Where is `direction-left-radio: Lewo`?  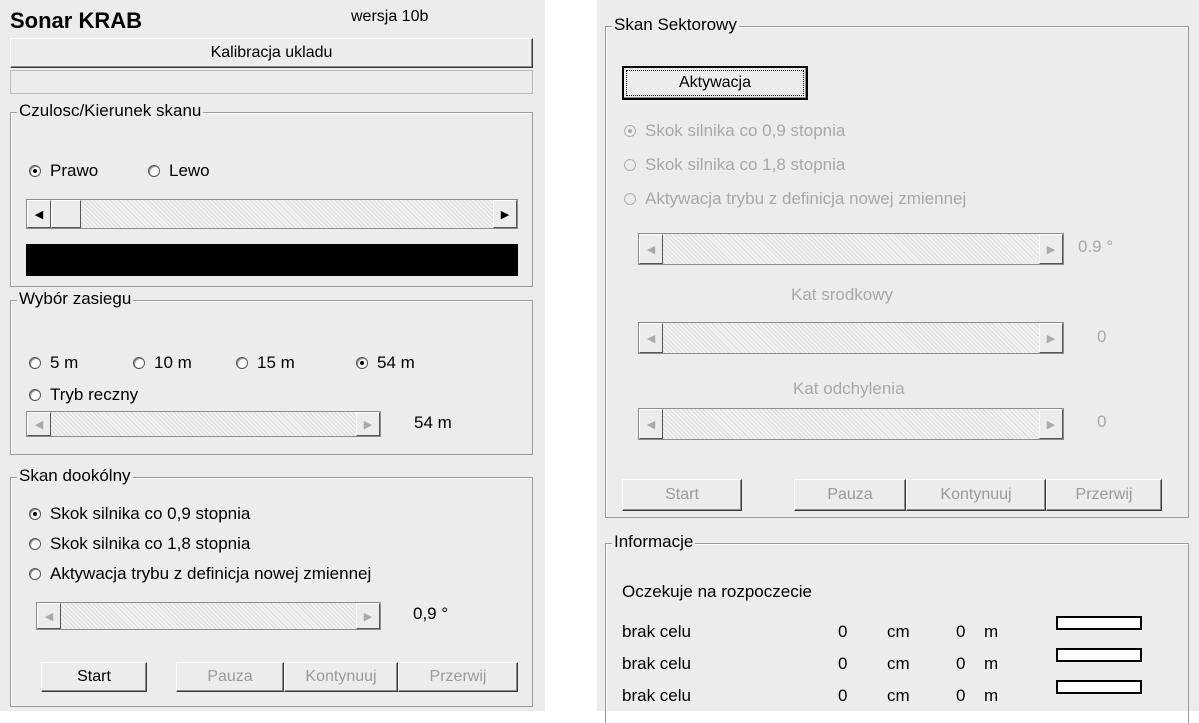
direction-left-radio: Lewo is located at coordinates (179, 171).